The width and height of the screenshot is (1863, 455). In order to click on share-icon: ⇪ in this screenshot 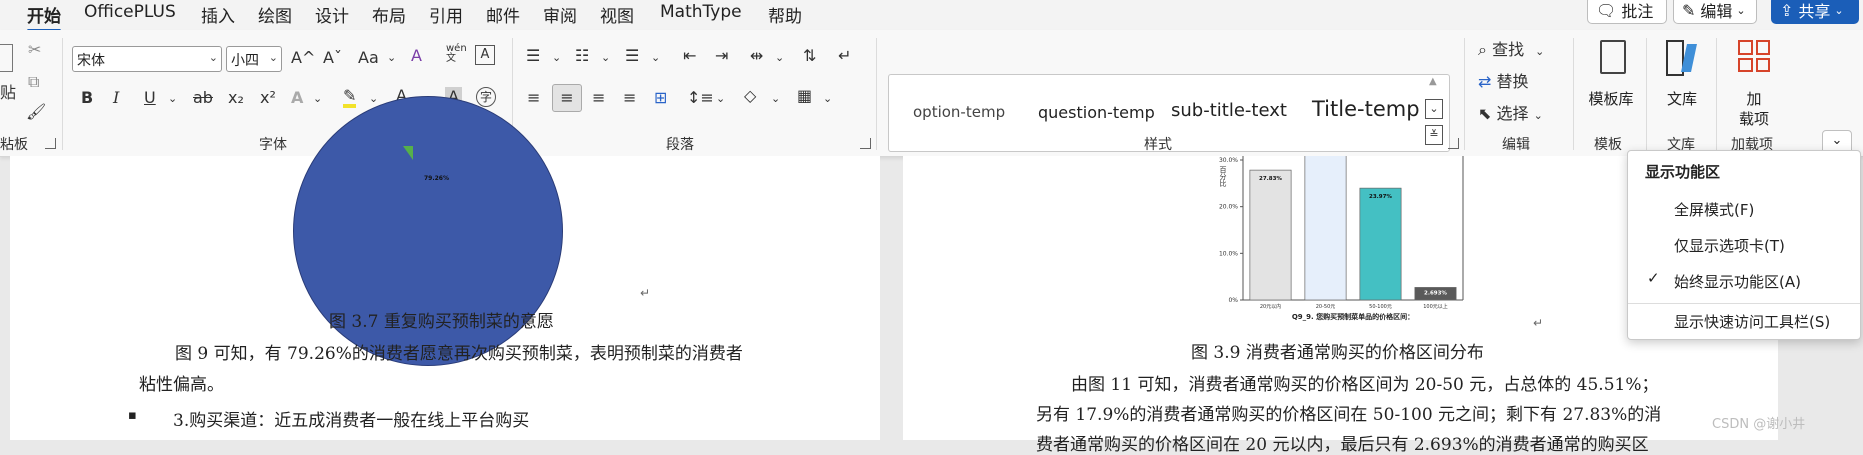, I will do `click(1787, 10)`.